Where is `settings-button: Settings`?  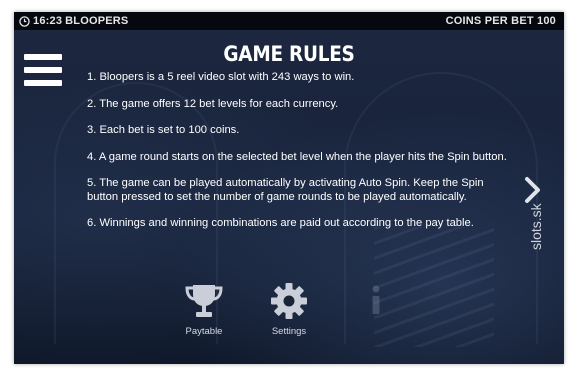 settings-button: Settings is located at coordinates (289, 309).